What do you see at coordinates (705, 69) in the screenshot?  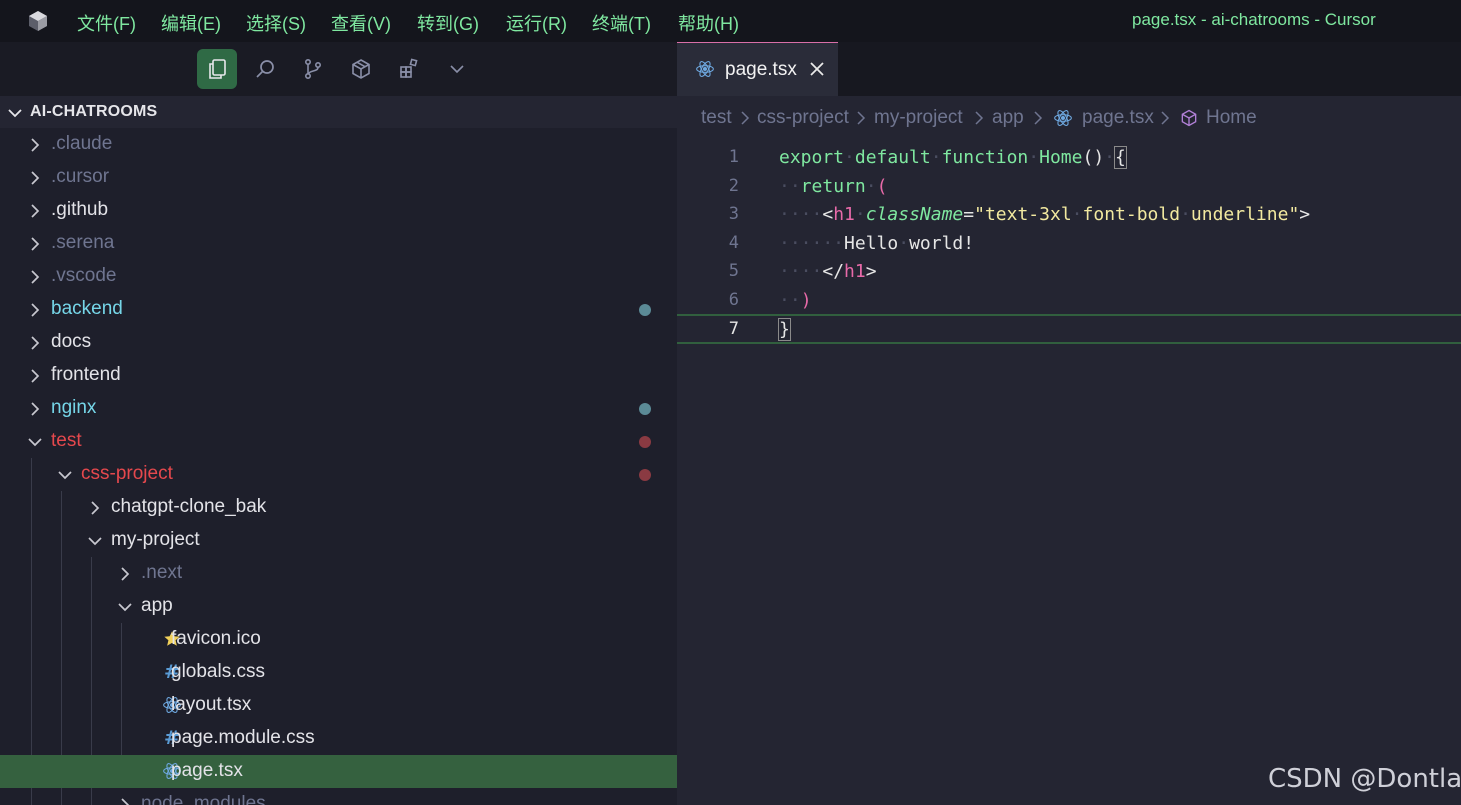 I see `react-icon` at bounding box center [705, 69].